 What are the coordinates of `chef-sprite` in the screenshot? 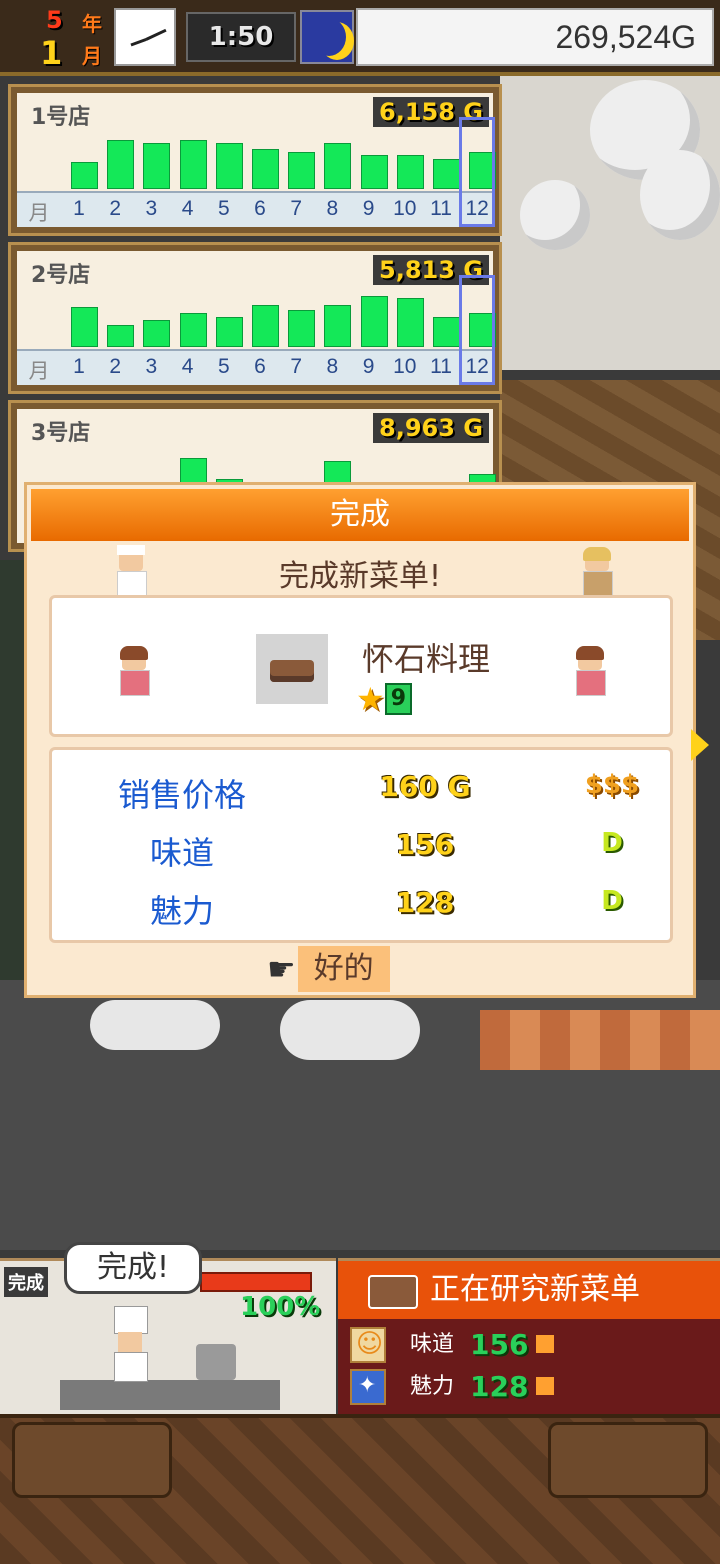 It's located at (130, 1344).